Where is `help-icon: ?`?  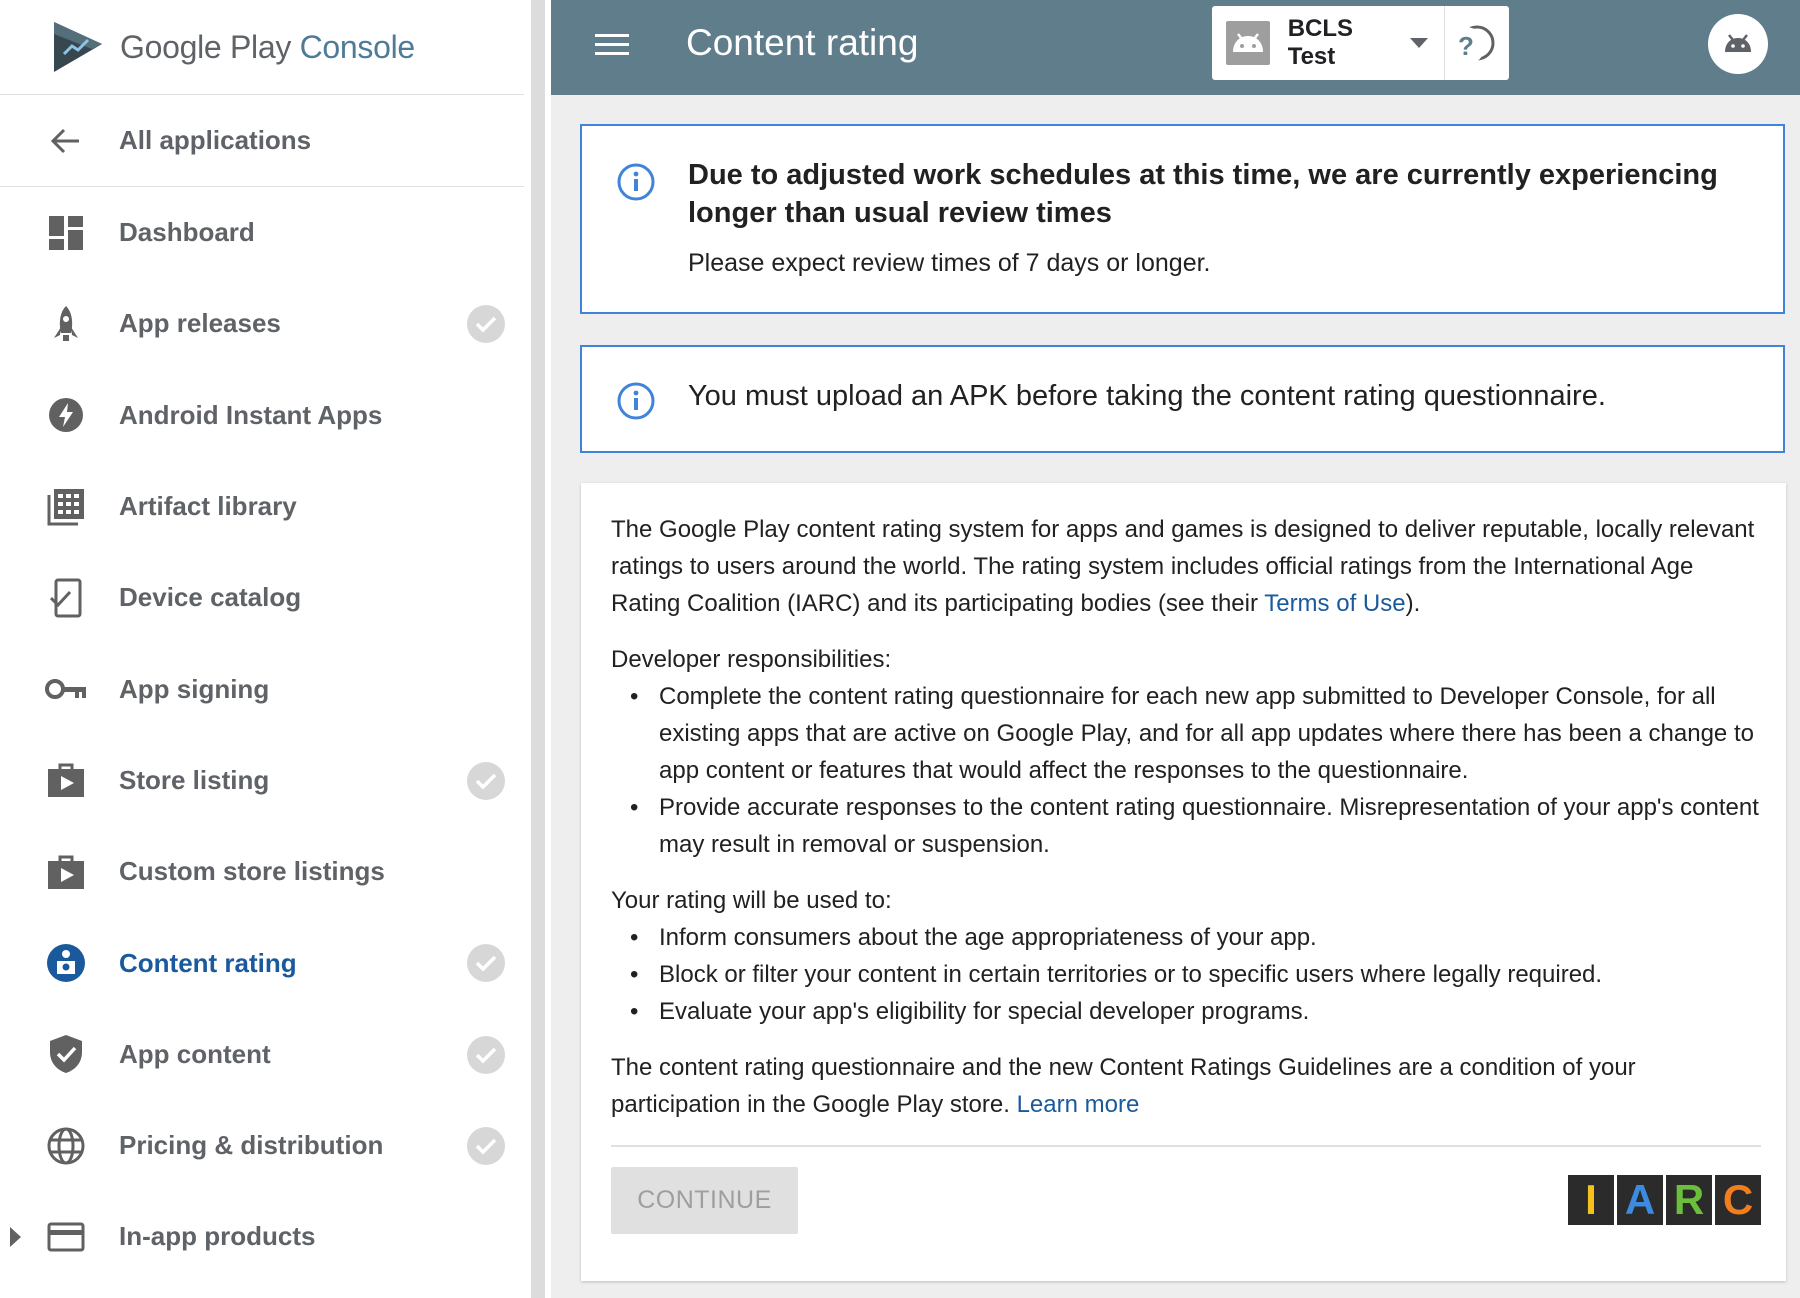
help-icon: ? is located at coordinates (1466, 46).